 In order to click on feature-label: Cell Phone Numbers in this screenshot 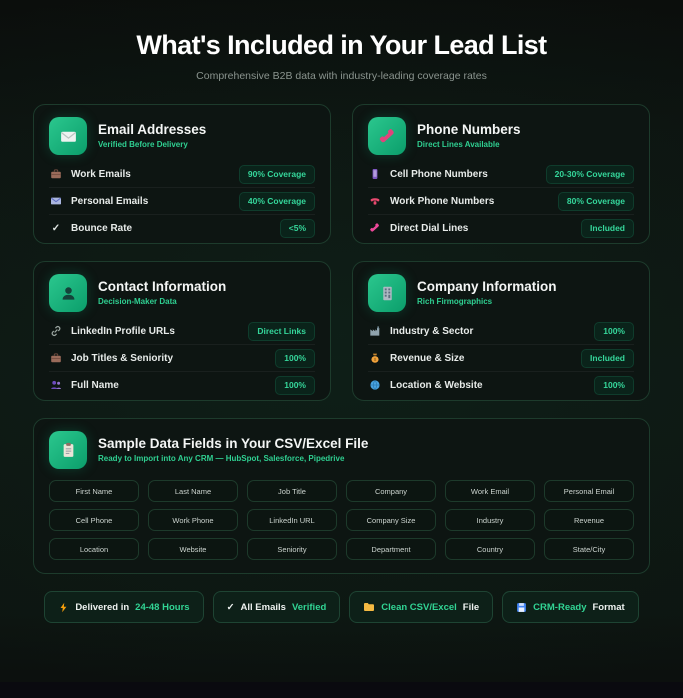, I will do `click(439, 174)`.